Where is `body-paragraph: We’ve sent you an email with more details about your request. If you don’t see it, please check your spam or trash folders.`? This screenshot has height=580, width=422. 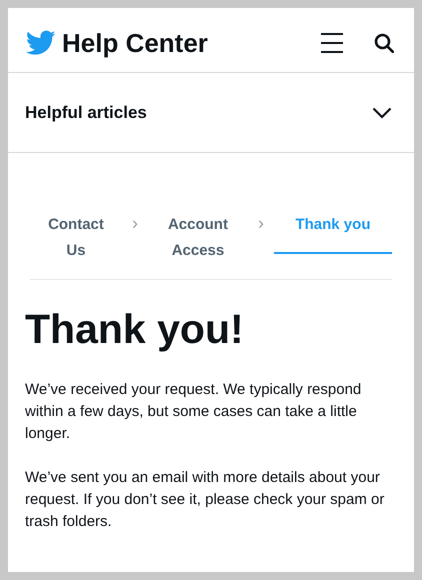 body-paragraph: We’ve sent you an email with more details about your request. If you don’t see it, please check your spam or trash folders. is located at coordinates (205, 500).